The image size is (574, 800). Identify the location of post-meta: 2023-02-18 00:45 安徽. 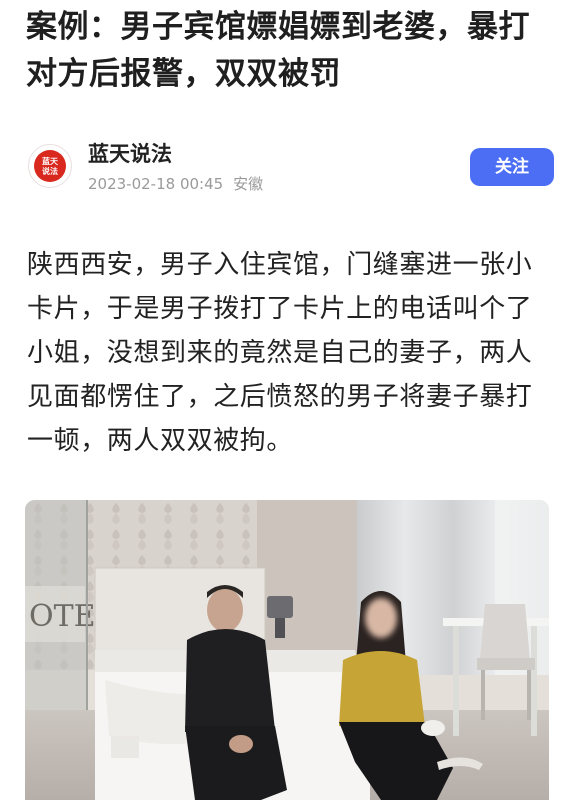
(175, 184).